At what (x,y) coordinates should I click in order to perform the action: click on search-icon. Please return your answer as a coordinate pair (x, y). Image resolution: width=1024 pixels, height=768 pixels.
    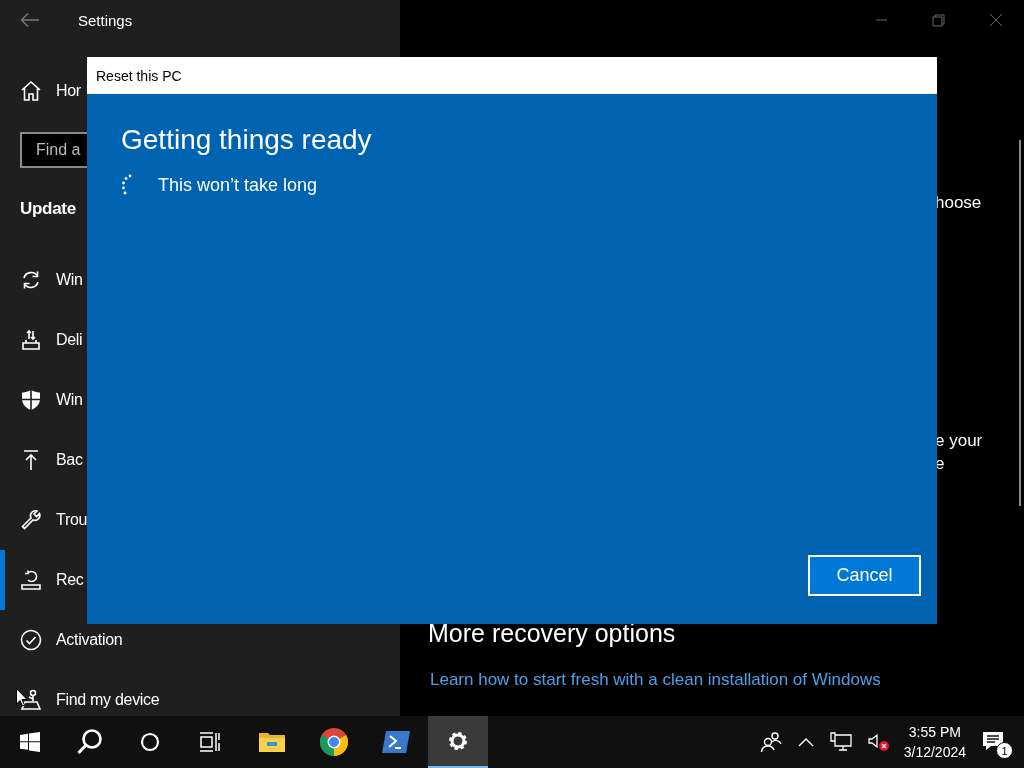
    Looking at the image, I should click on (90, 742).